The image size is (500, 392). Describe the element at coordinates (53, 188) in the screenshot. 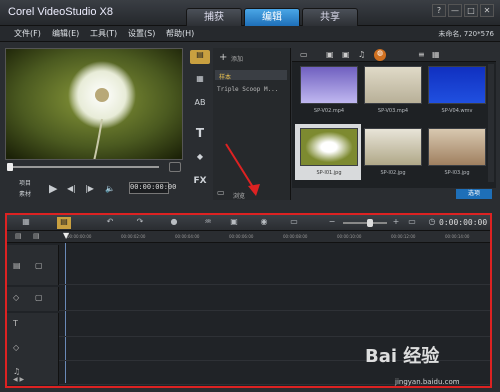

I see `play-icon: ▶` at that location.